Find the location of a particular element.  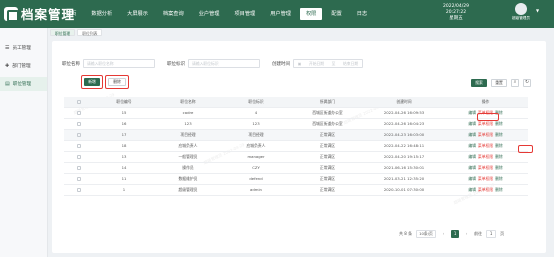

select-all-checkbox is located at coordinates (79, 102).